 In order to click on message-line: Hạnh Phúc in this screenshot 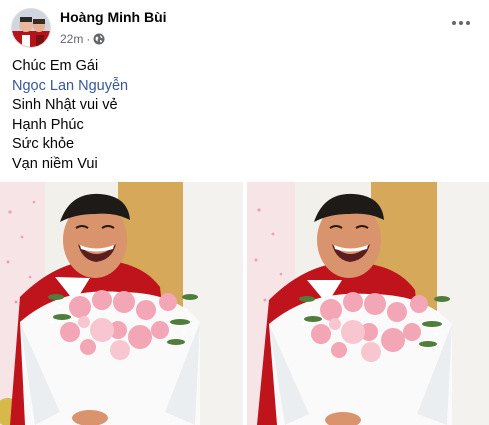, I will do `click(48, 124)`.